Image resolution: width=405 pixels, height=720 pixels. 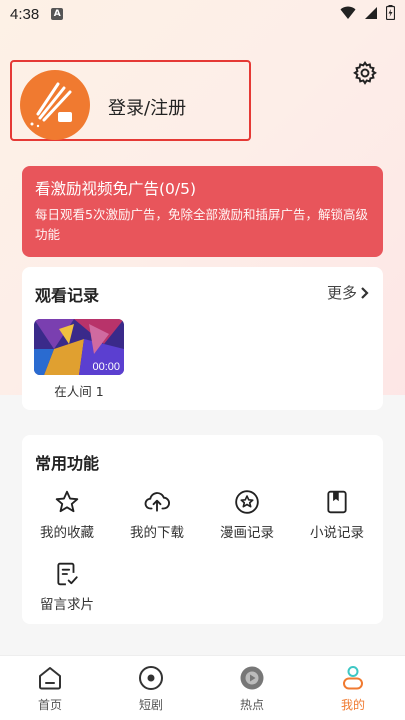 What do you see at coordinates (390, 12) in the screenshot?
I see `battery-icon` at bounding box center [390, 12].